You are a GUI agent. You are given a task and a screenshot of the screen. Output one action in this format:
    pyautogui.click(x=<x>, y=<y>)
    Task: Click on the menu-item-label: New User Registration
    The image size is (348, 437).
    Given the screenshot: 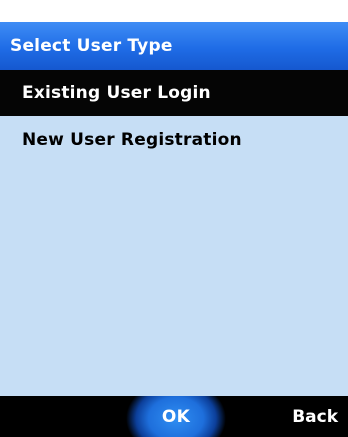 What is the action you would take?
    pyautogui.click(x=132, y=140)
    